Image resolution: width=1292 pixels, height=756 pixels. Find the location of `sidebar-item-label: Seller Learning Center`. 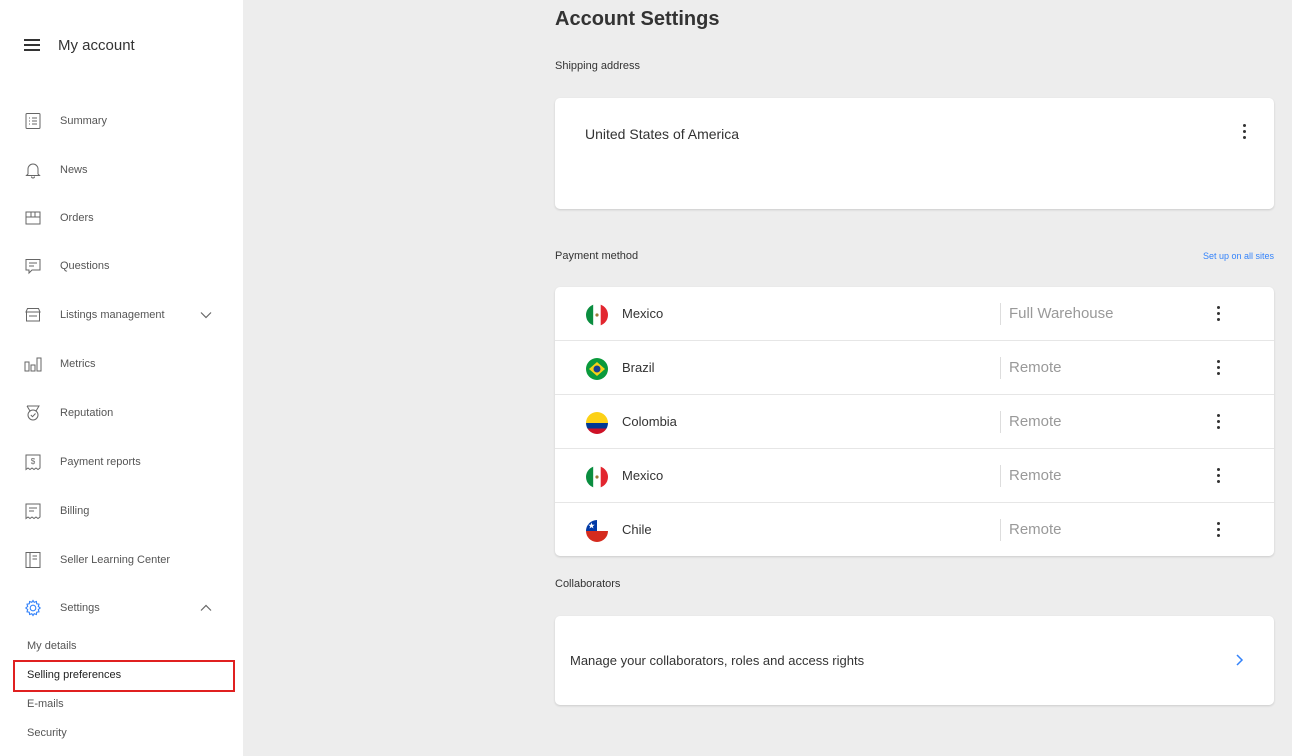

sidebar-item-label: Seller Learning Center is located at coordinates (115, 560).